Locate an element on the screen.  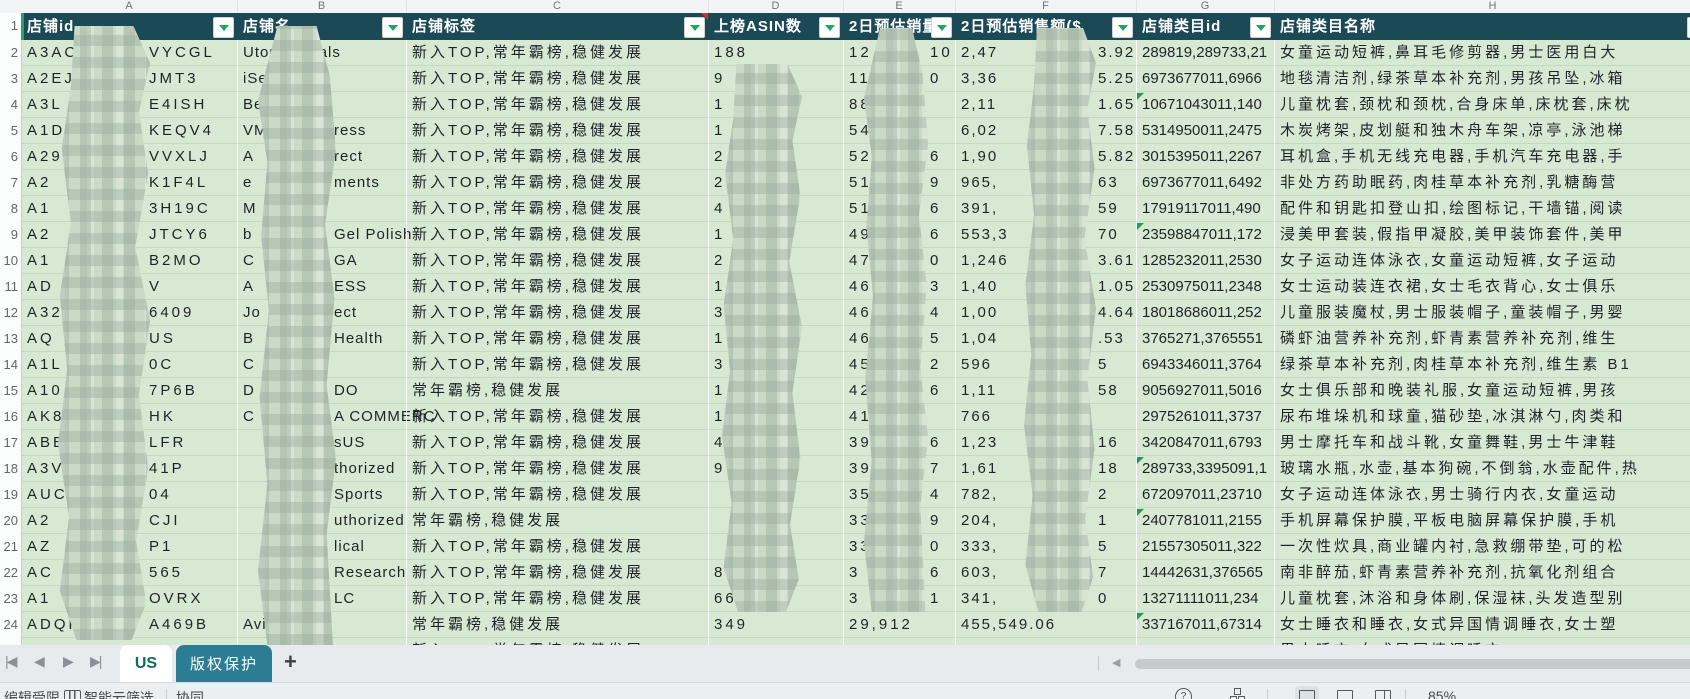
column-letter-A: A is located at coordinates (129, 6).